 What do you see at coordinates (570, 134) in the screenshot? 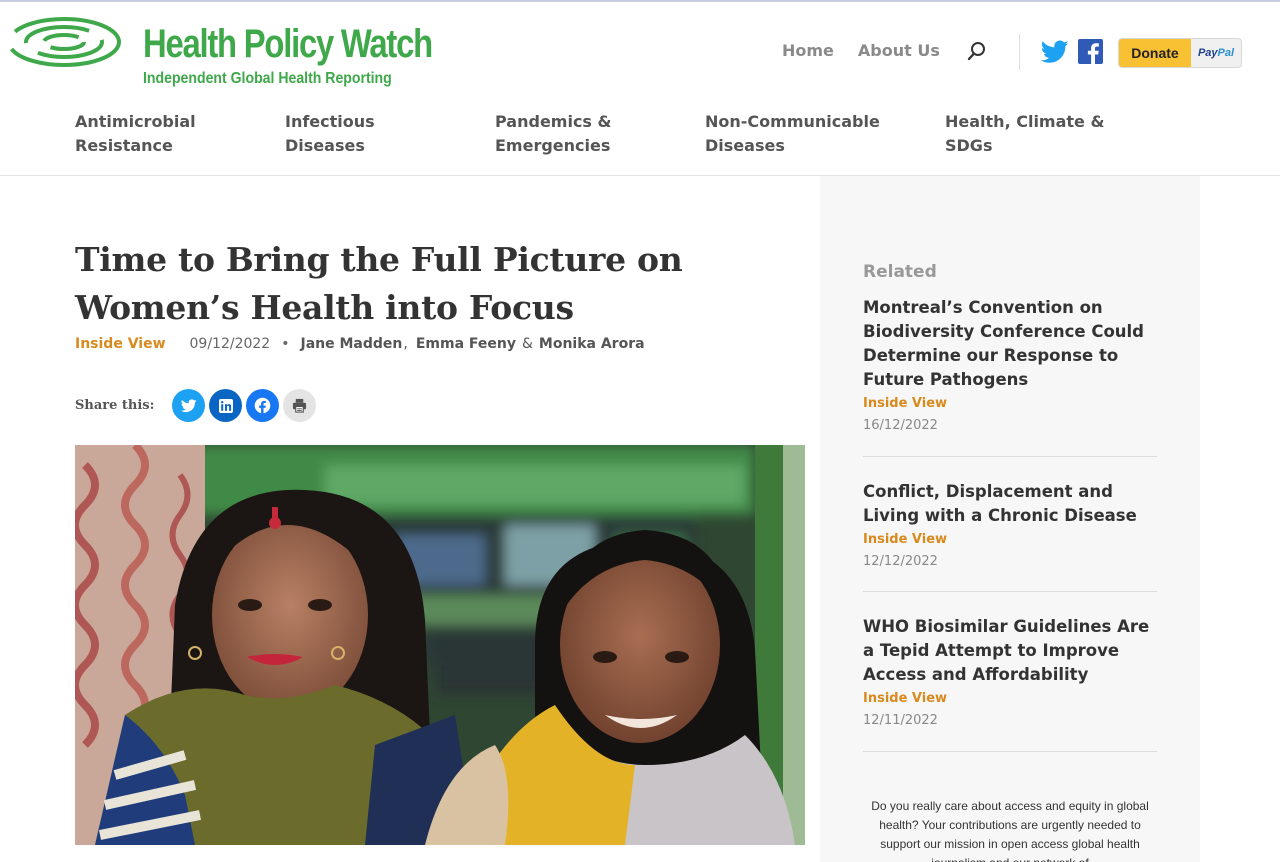
I see `category-pandemics-emergencies: Pandemics & Emergencies` at bounding box center [570, 134].